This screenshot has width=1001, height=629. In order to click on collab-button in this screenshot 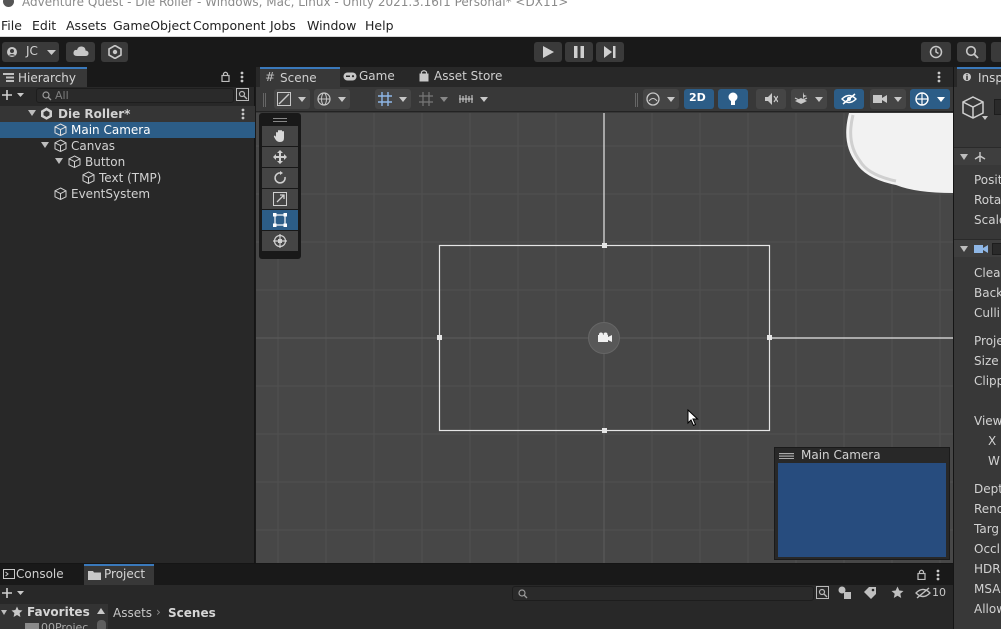, I will do `click(114, 52)`.